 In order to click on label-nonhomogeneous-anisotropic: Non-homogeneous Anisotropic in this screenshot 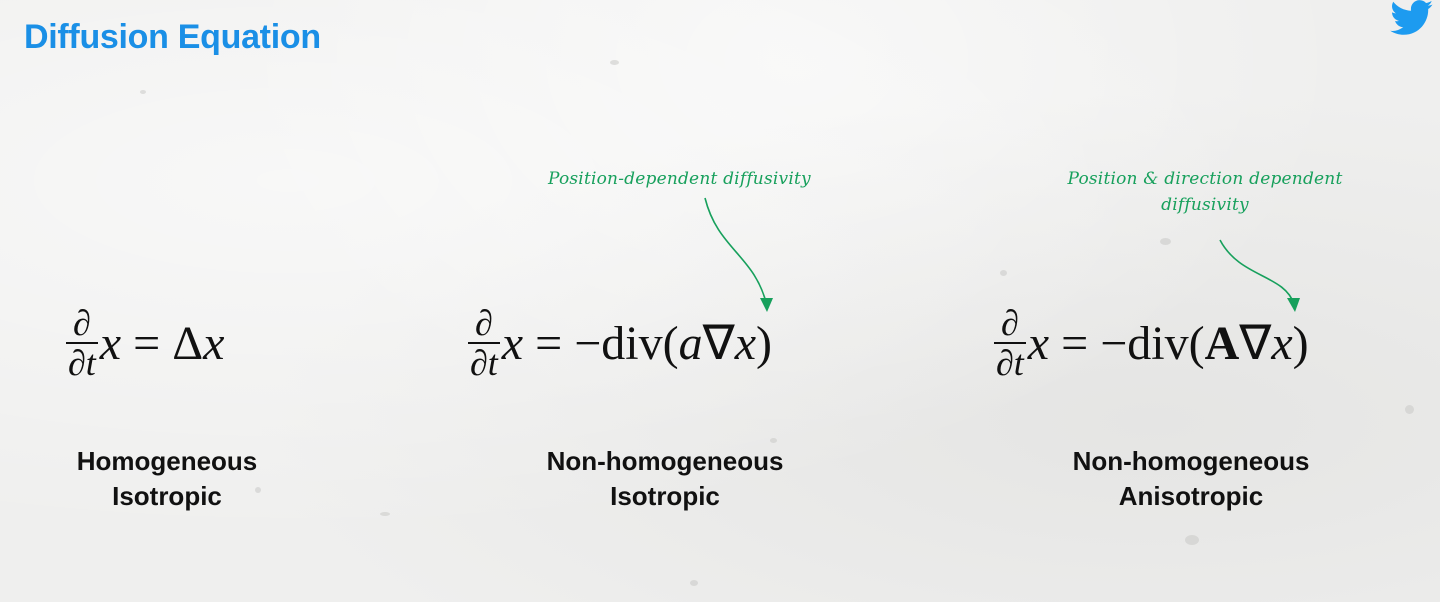, I will do `click(1191, 479)`.